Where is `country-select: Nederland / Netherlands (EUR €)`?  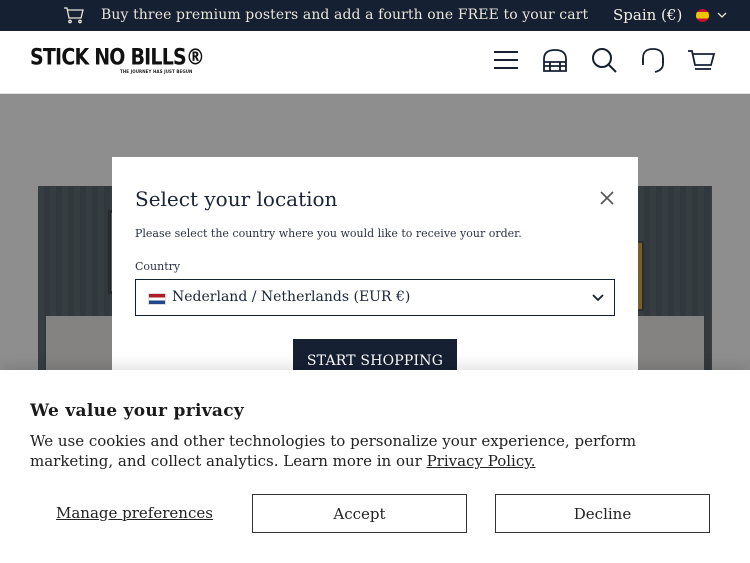
country-select: Nederland / Netherlands (EUR €) is located at coordinates (375, 297).